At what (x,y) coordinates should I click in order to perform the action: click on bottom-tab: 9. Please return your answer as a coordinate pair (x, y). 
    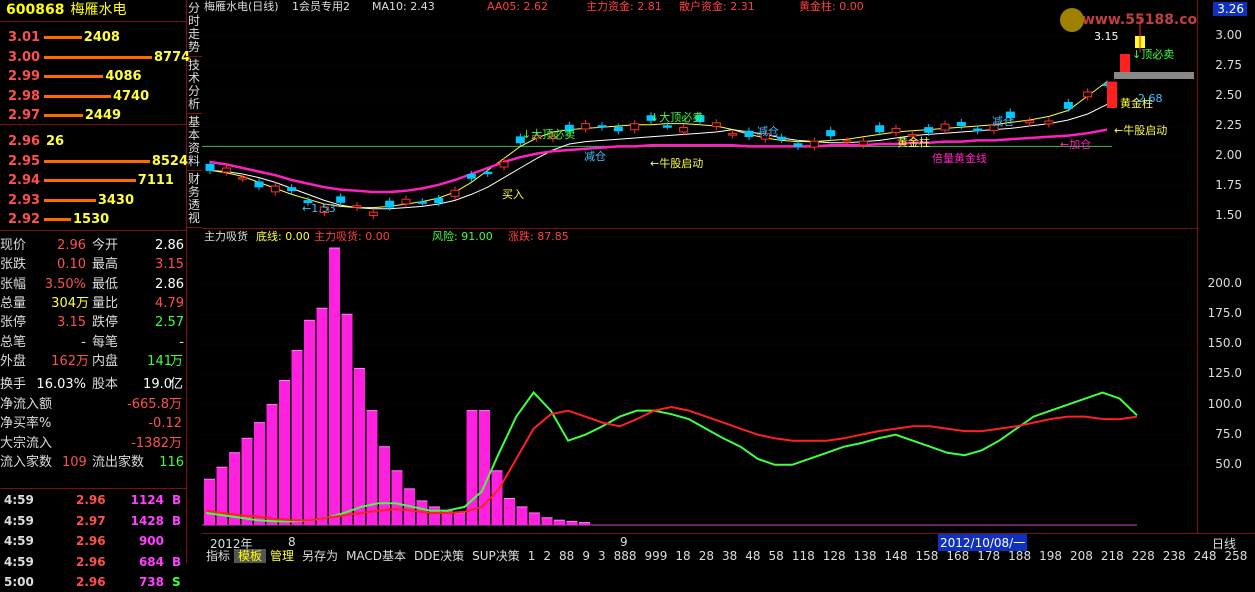
    Looking at the image, I should click on (586, 556).